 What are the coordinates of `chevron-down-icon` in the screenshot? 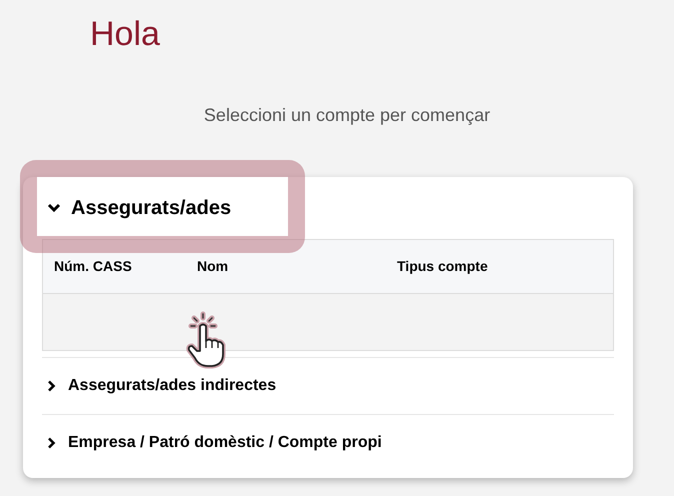 It's located at (54, 208).